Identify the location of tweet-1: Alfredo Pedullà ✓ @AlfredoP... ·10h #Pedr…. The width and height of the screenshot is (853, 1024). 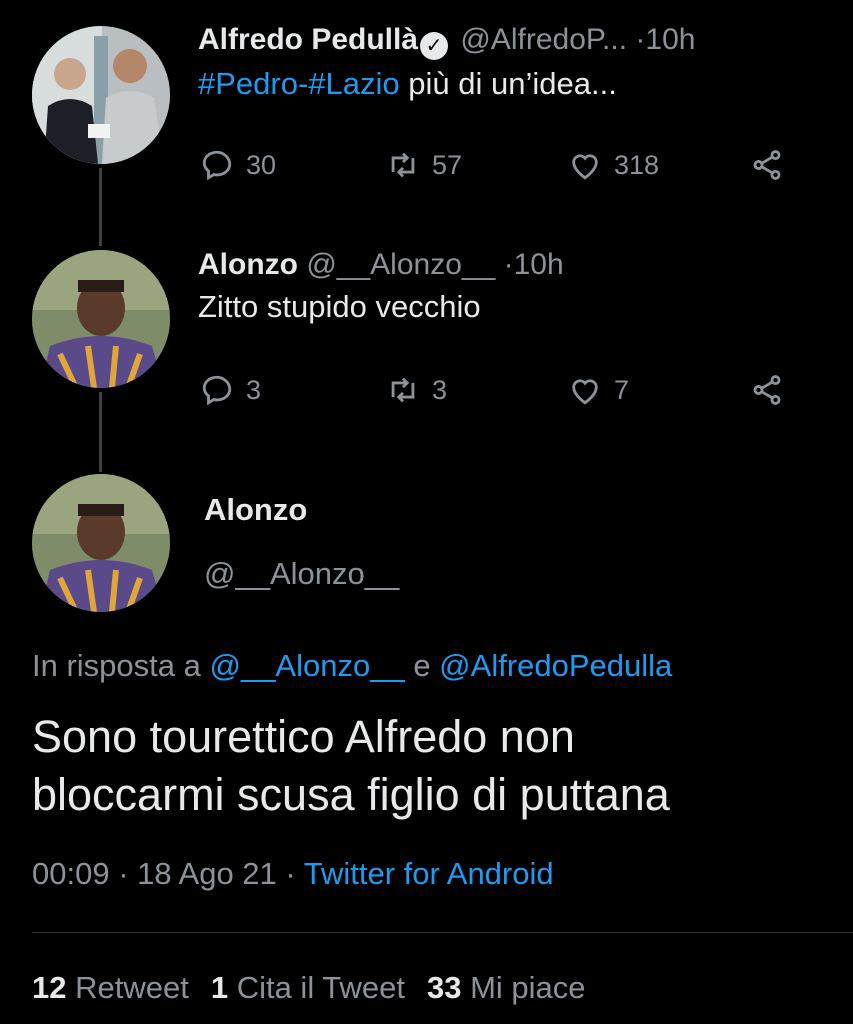
(515, 63).